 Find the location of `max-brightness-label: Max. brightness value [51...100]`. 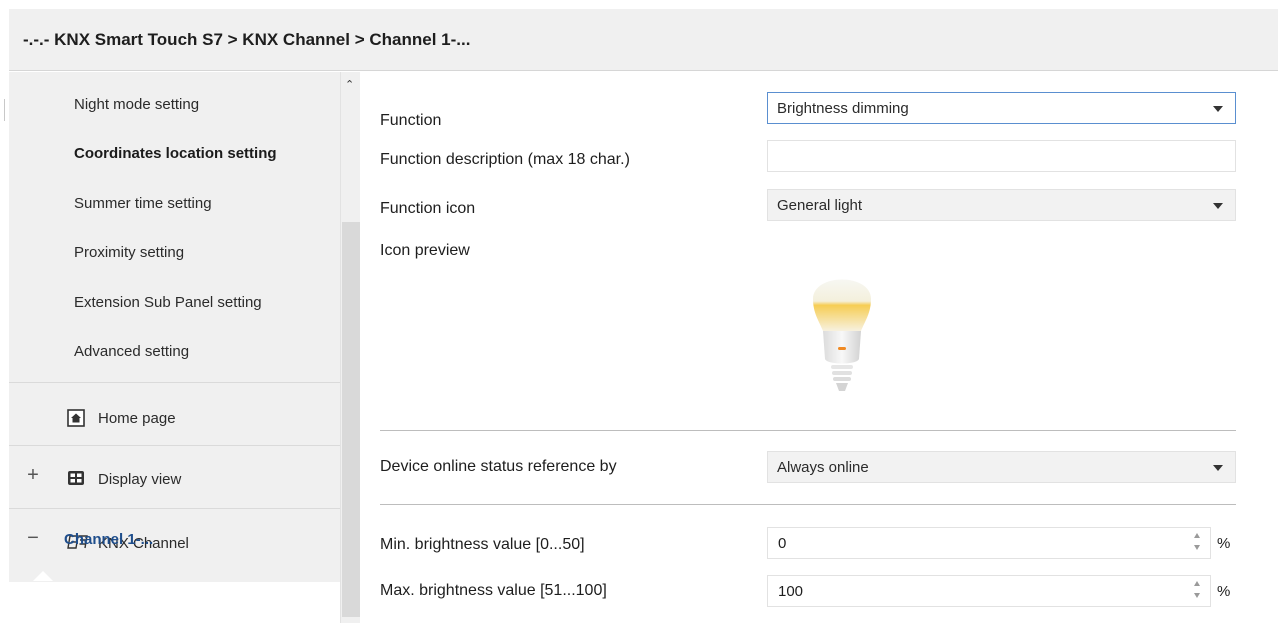

max-brightness-label: Max. brightness value [51...100] is located at coordinates (493, 590).